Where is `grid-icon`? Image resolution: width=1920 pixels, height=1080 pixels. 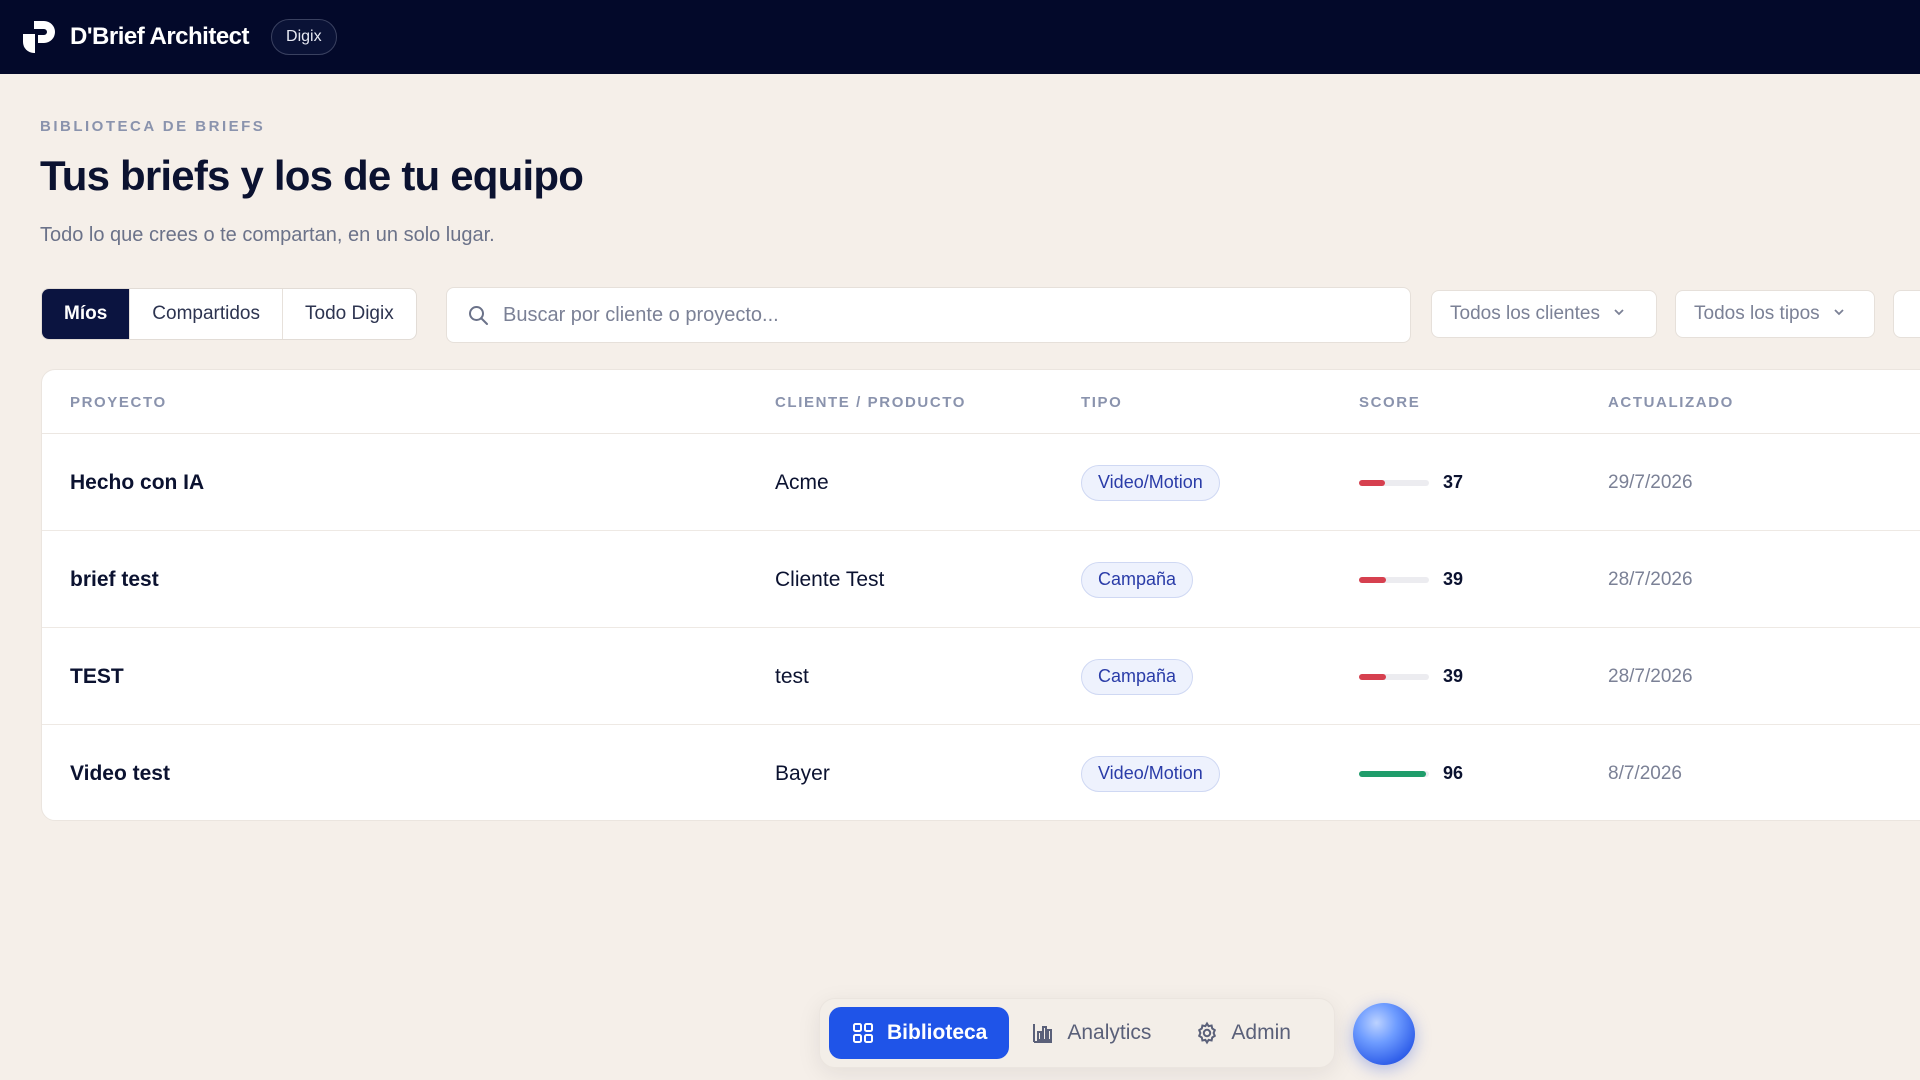
grid-icon is located at coordinates (863, 1033).